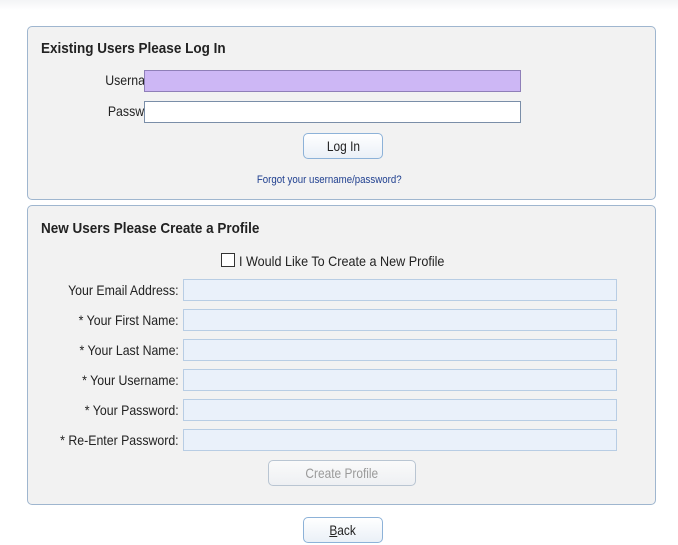 The height and width of the screenshot is (545, 678). What do you see at coordinates (129, 350) in the screenshot?
I see `last-name-label: * Your Last Name:` at bounding box center [129, 350].